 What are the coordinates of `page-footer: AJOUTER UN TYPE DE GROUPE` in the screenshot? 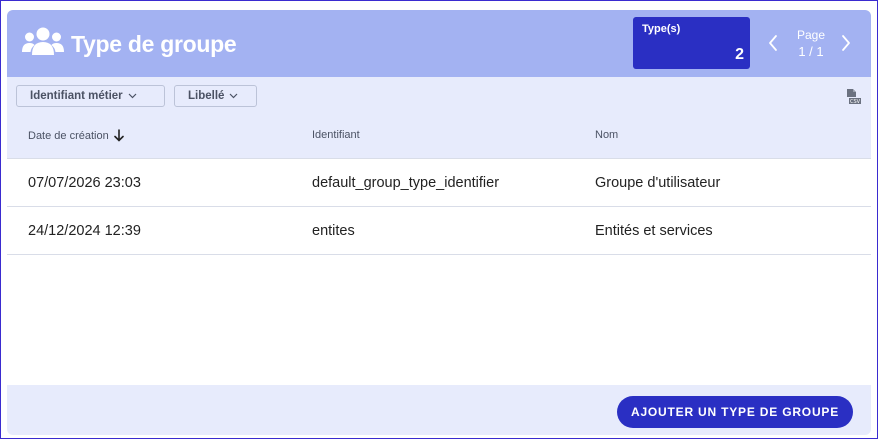 It's located at (439, 410).